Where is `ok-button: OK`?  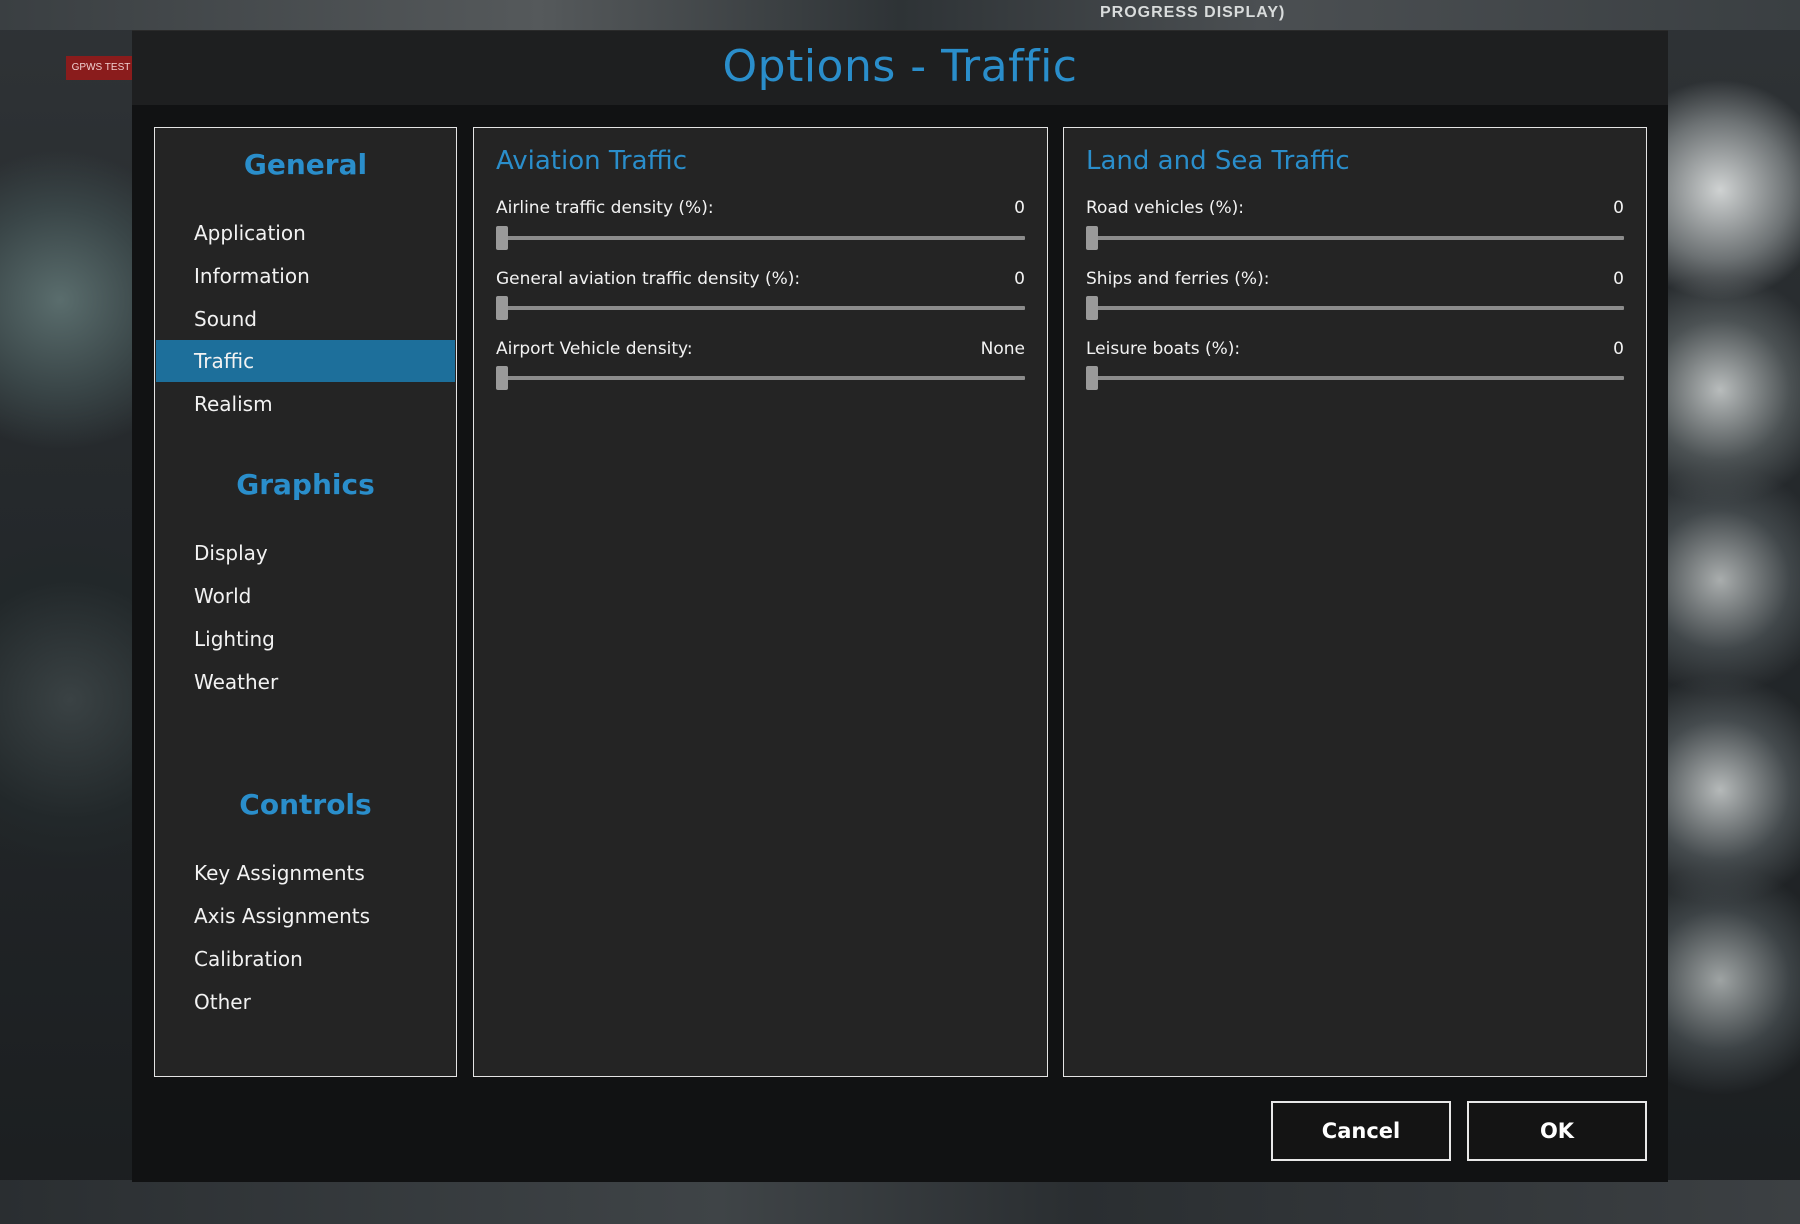 ok-button: OK is located at coordinates (1557, 1131).